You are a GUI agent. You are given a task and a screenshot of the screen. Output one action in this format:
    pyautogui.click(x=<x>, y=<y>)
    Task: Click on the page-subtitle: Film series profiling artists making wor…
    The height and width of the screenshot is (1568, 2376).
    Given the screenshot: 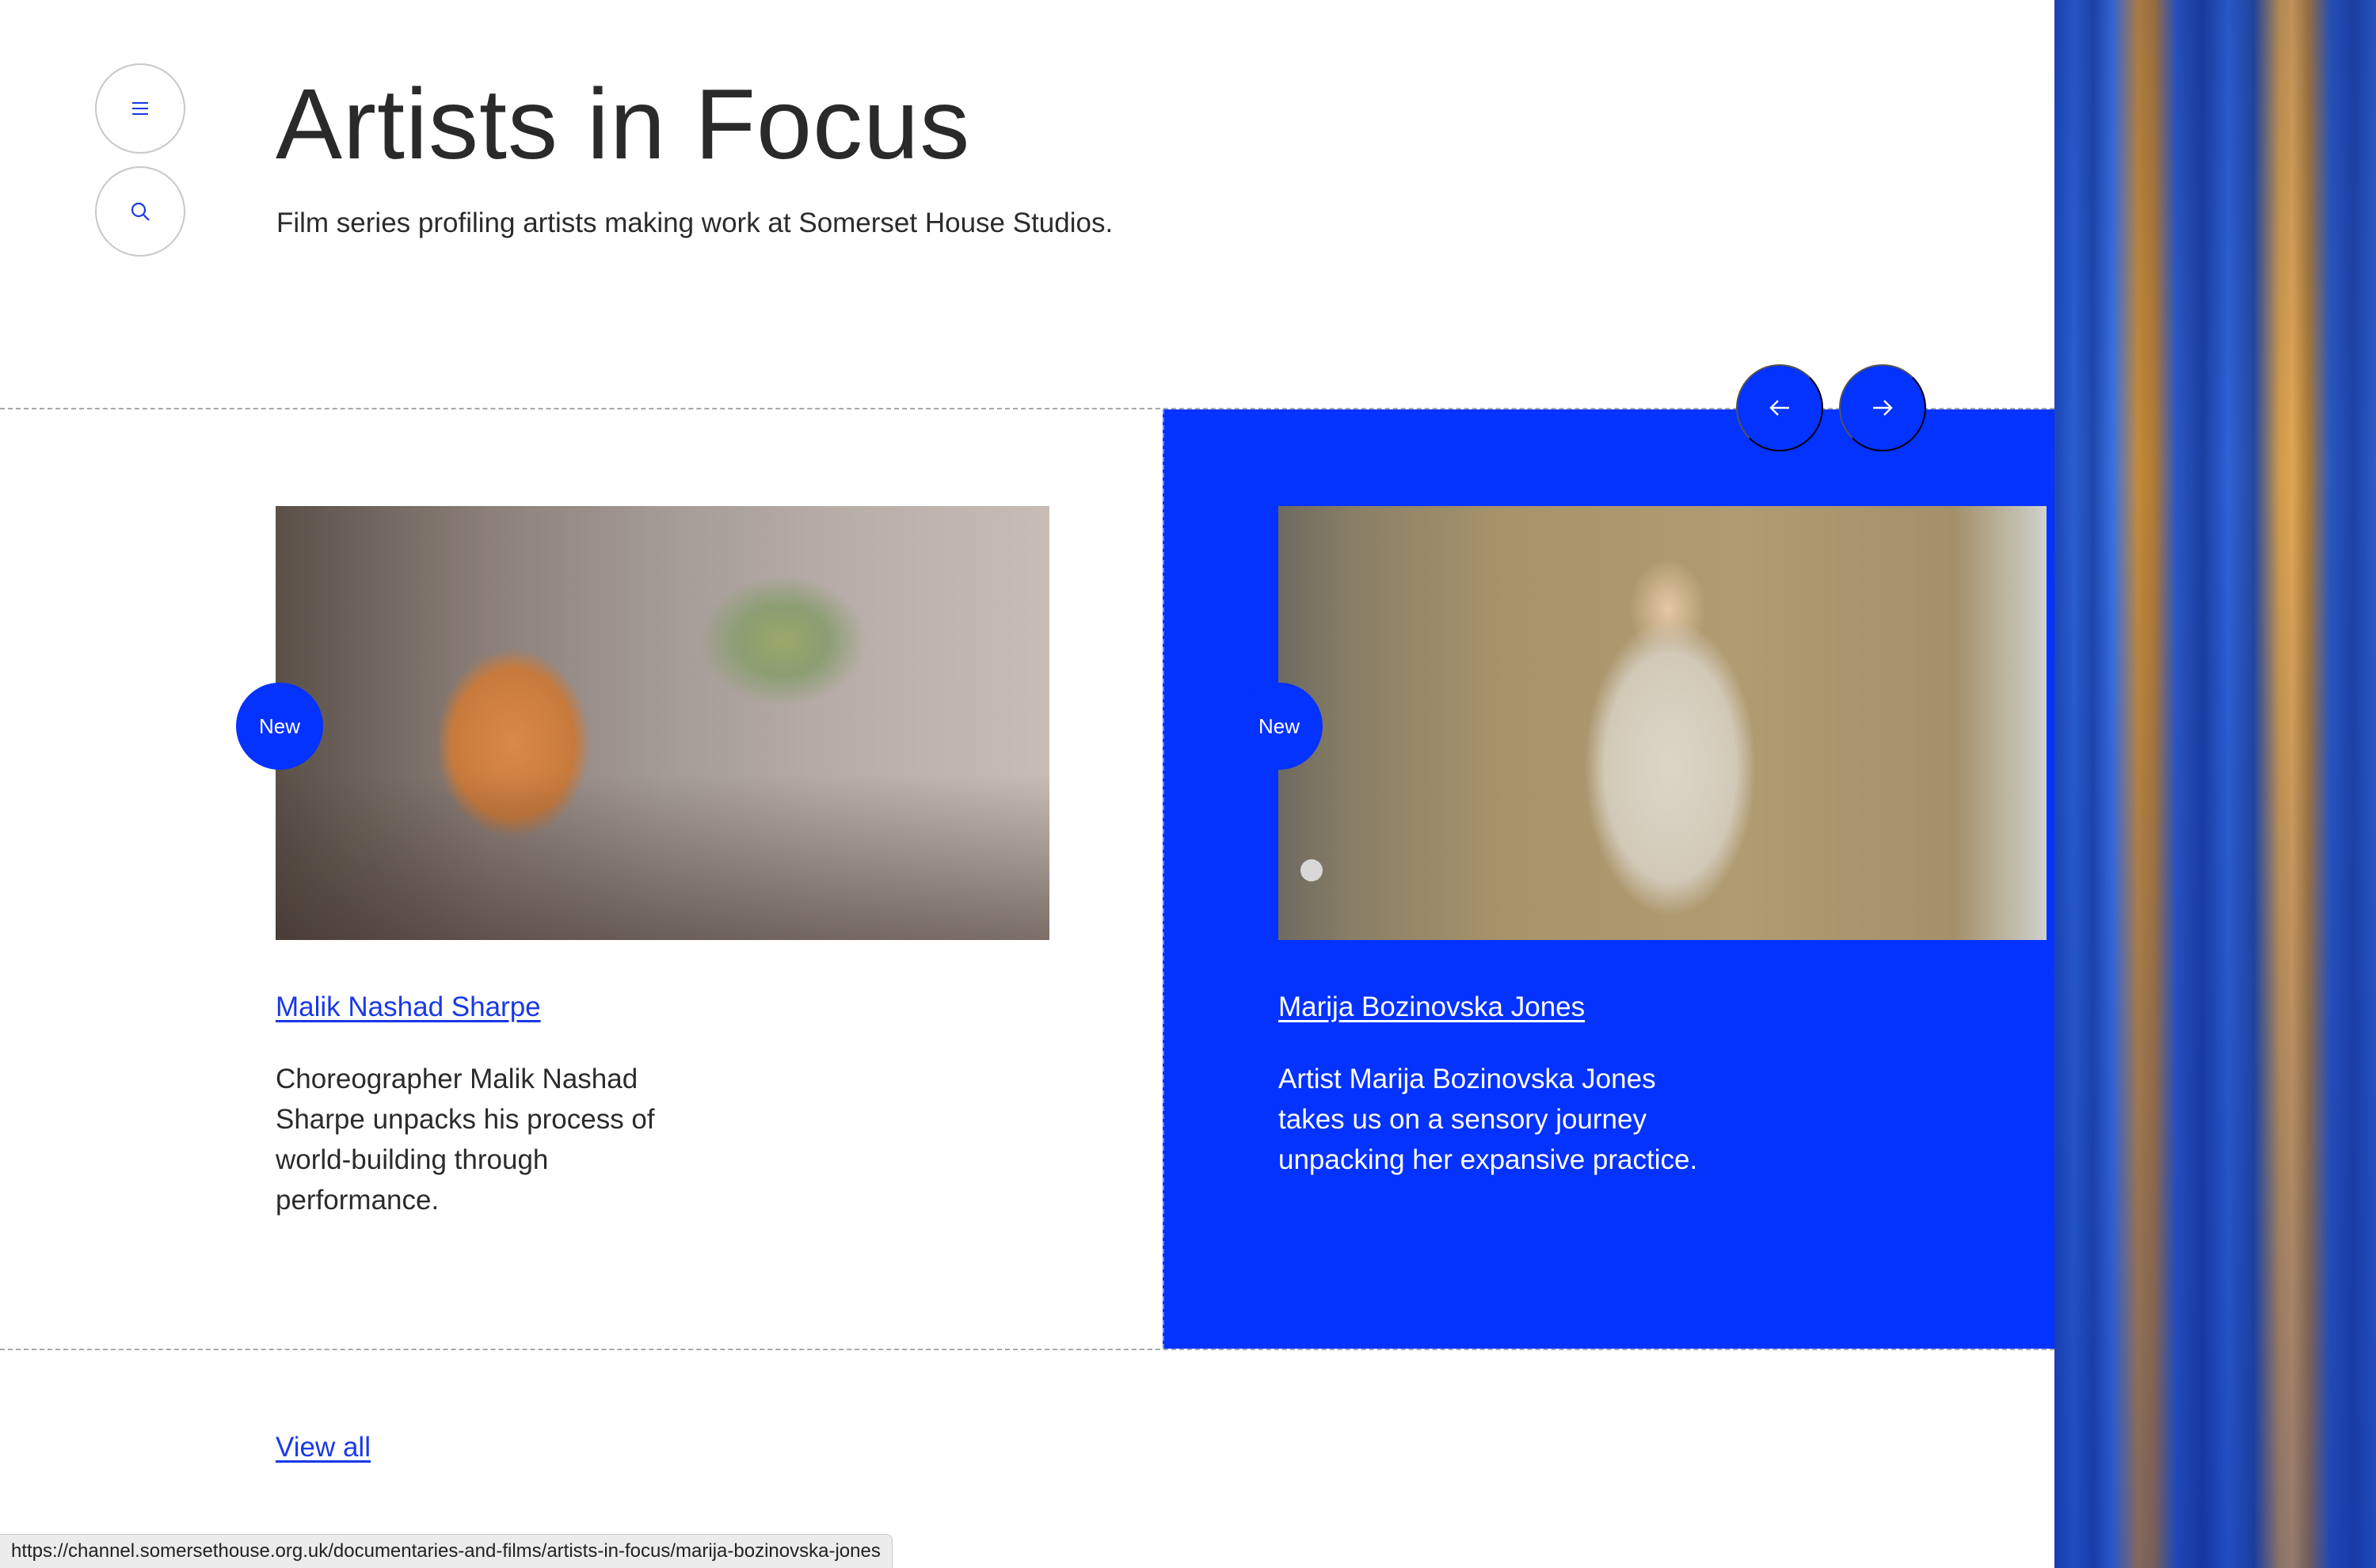 What is the action you would take?
    pyautogui.click(x=695, y=222)
    